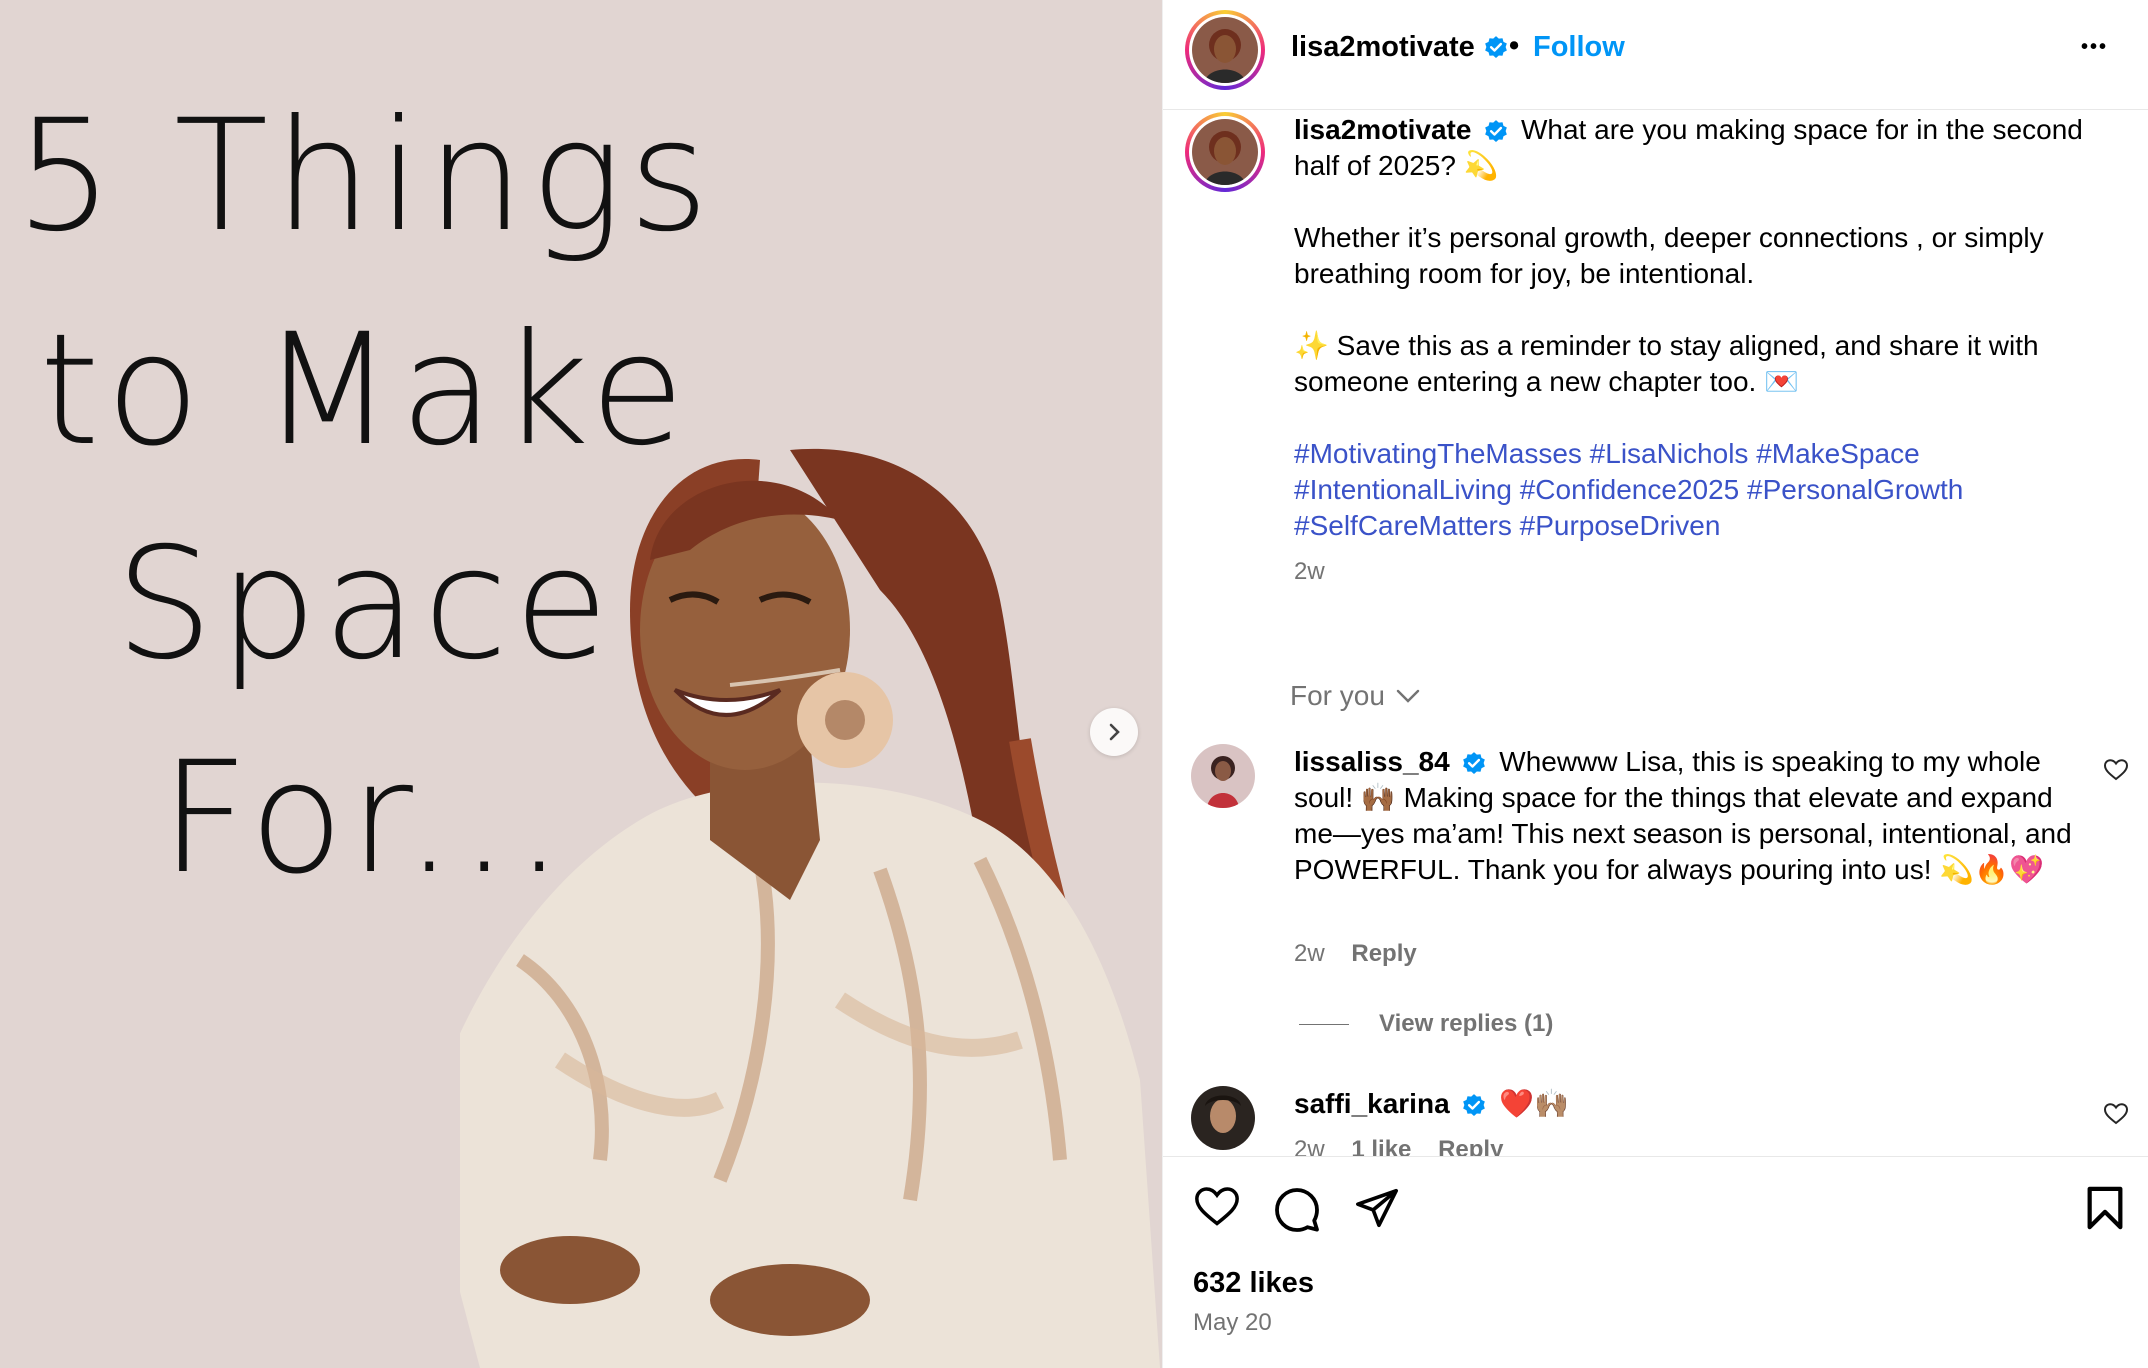 The height and width of the screenshot is (1368, 2148). What do you see at coordinates (1309, 571) in the screenshot?
I see `caption-time: 2w` at bounding box center [1309, 571].